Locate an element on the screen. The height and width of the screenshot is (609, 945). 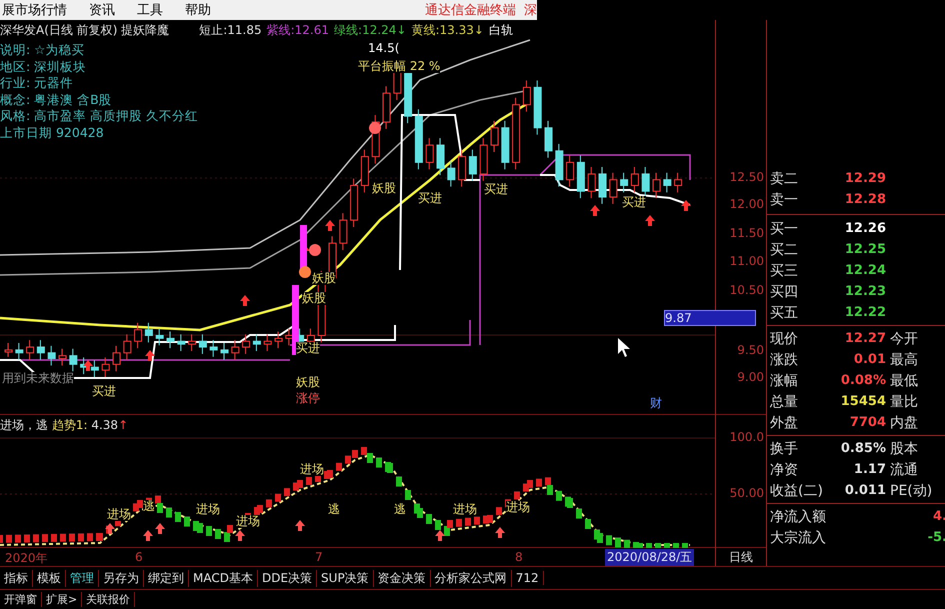
price-label: 11.50 is located at coordinates (747, 233).